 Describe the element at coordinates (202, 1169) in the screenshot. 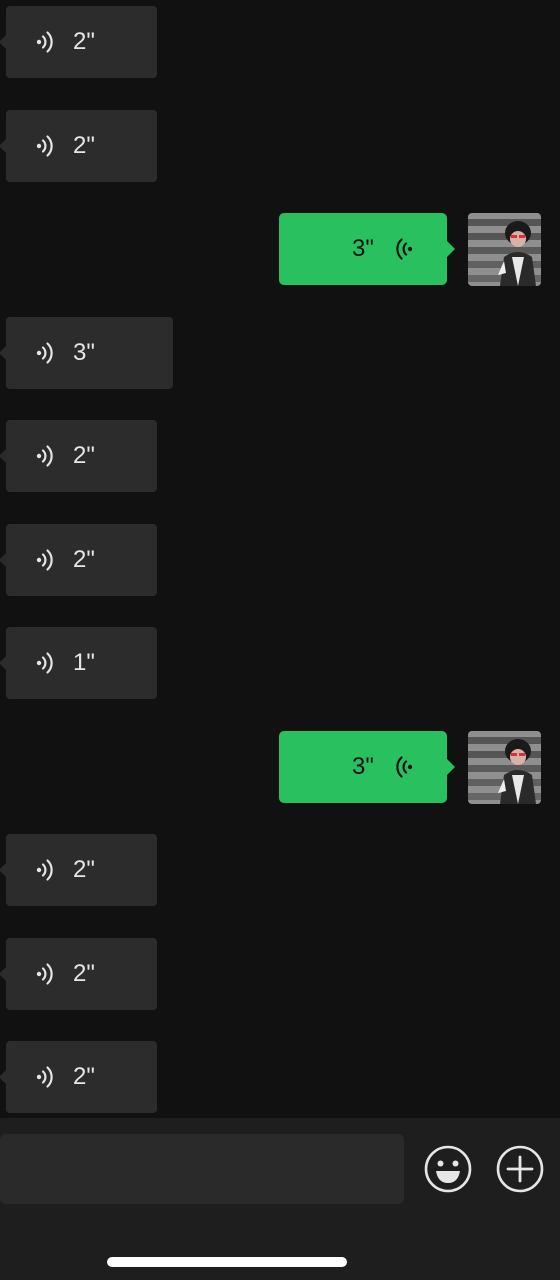

I see `message-input` at that location.